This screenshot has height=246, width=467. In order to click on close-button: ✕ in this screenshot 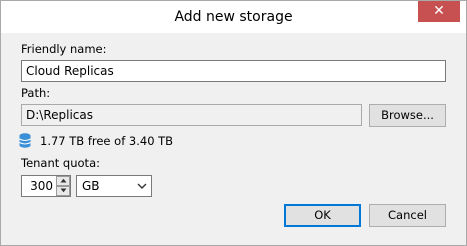, I will do `click(439, 11)`.